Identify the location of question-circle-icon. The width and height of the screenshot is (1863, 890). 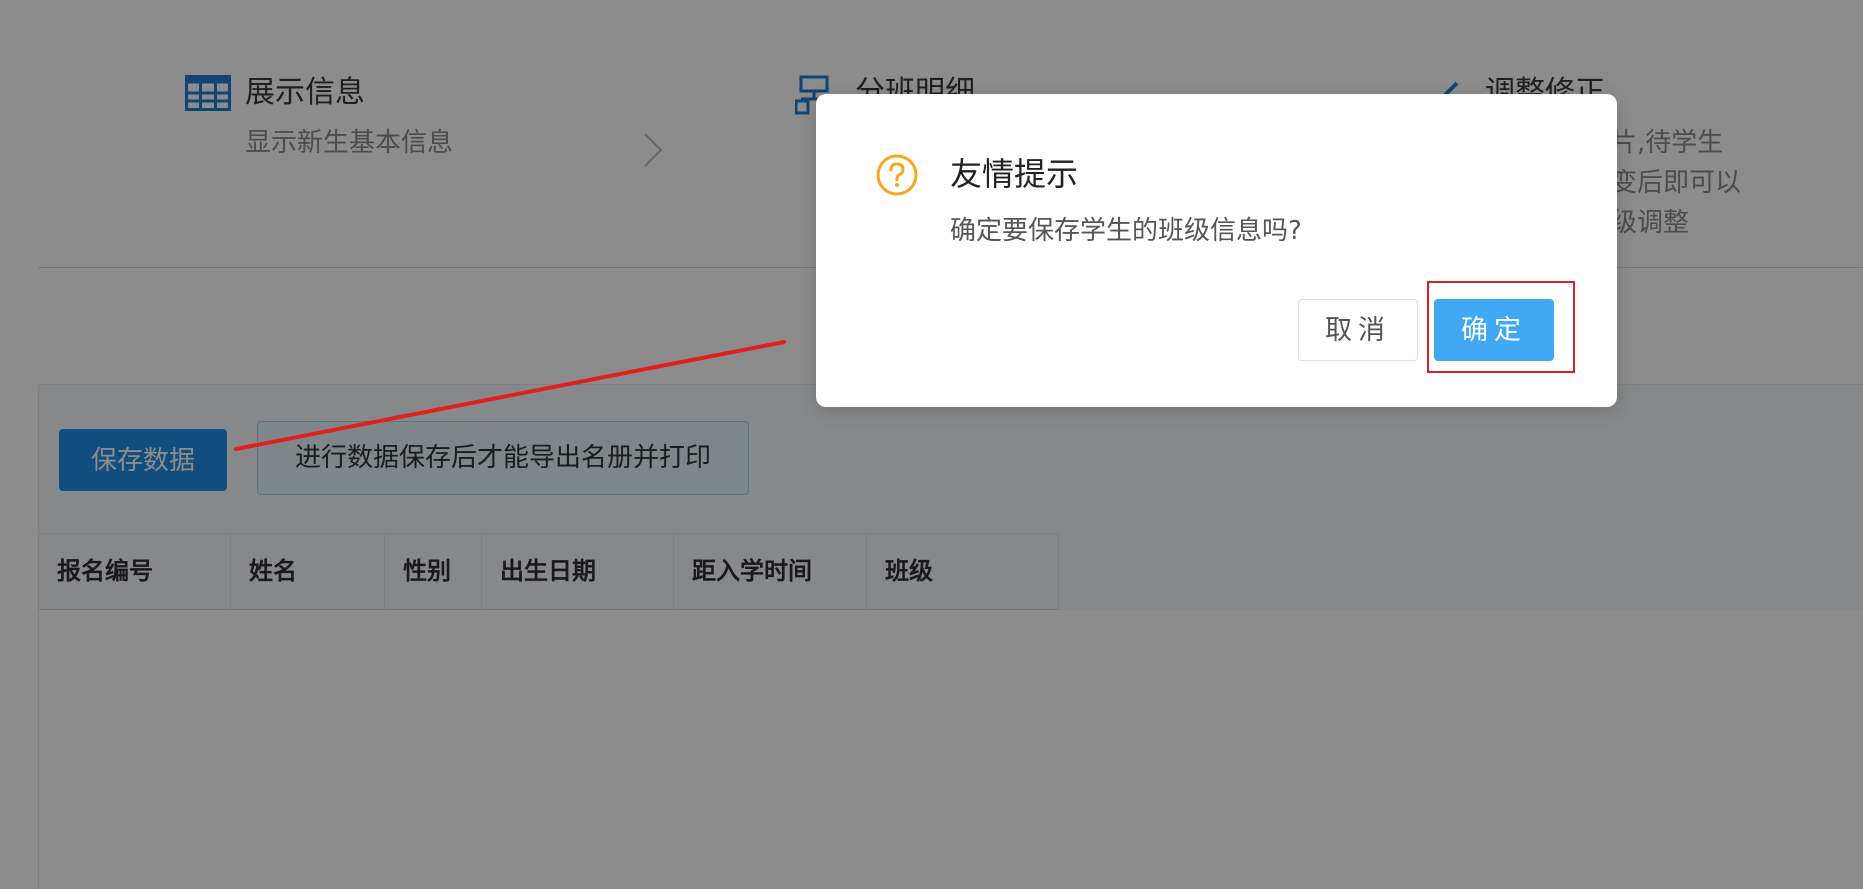
(897, 175).